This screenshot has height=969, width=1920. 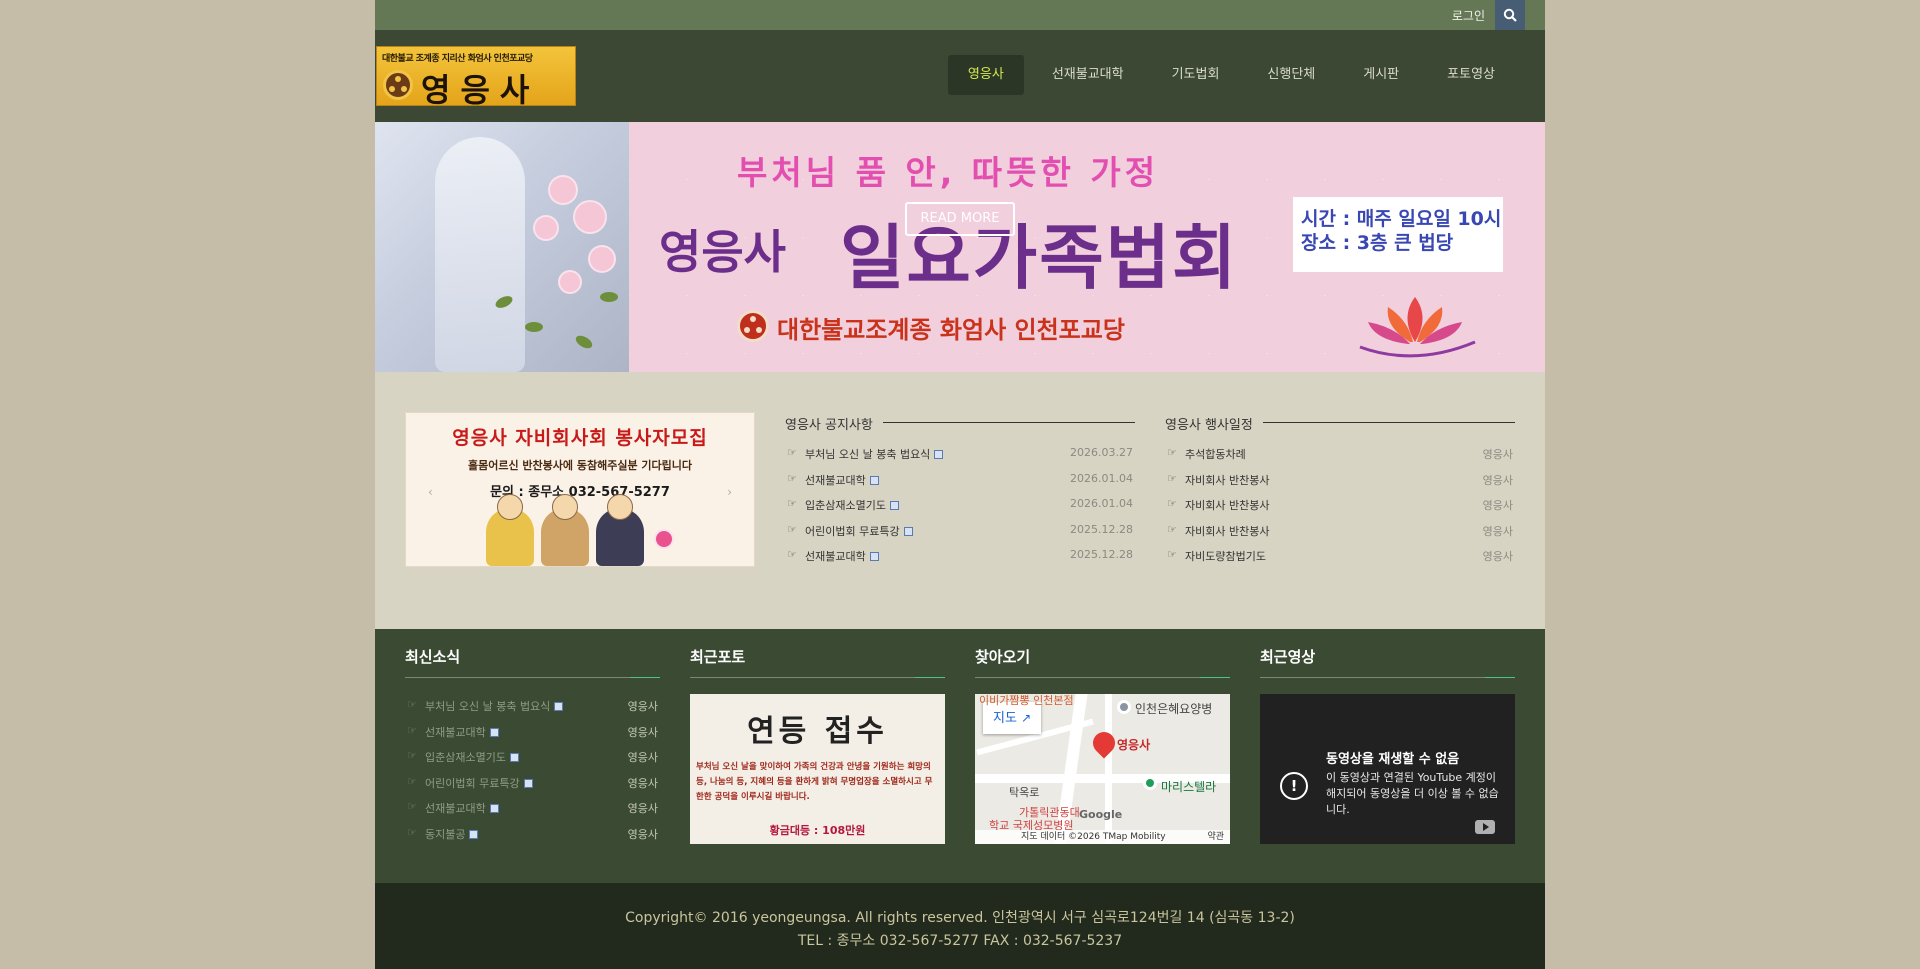 I want to click on nav-item-yeongeungsa: 영응사, so click(x=985, y=75).